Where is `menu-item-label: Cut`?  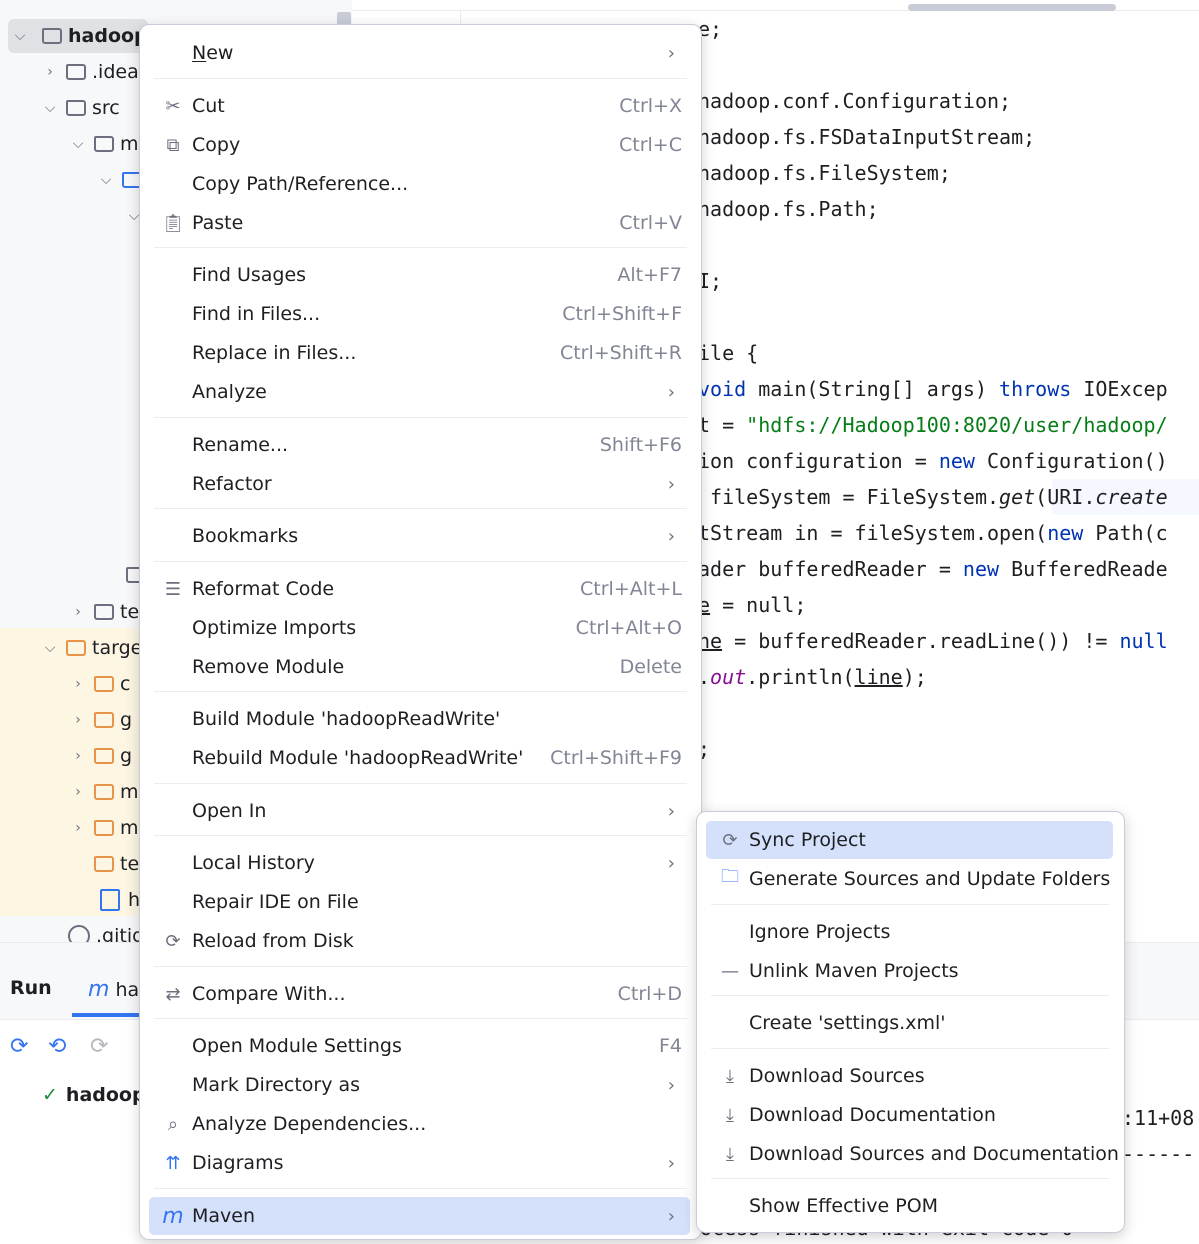
menu-item-label: Cut is located at coordinates (208, 106).